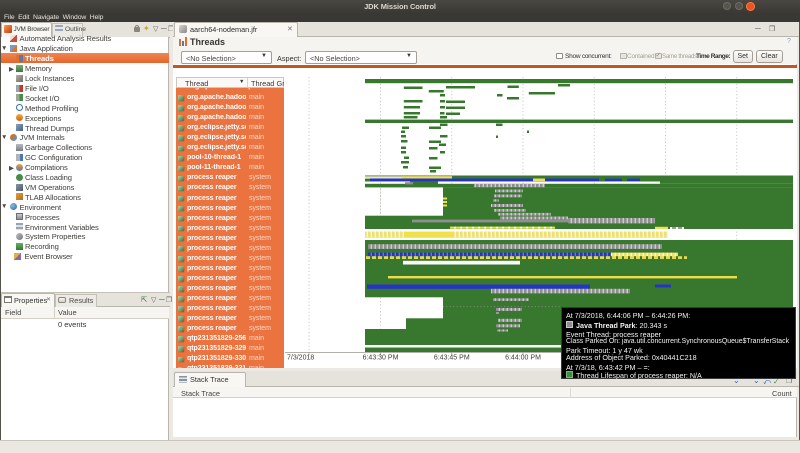 This screenshot has width=800, height=453. What do you see at coordinates (381, 358) in the screenshot?
I see `svg-text: 6:43:30 PM` at bounding box center [381, 358].